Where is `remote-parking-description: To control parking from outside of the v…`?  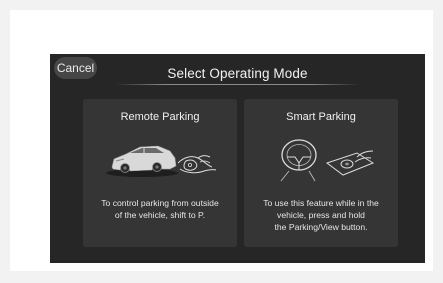 remote-parking-description: To control parking from outside of the v… is located at coordinates (160, 209).